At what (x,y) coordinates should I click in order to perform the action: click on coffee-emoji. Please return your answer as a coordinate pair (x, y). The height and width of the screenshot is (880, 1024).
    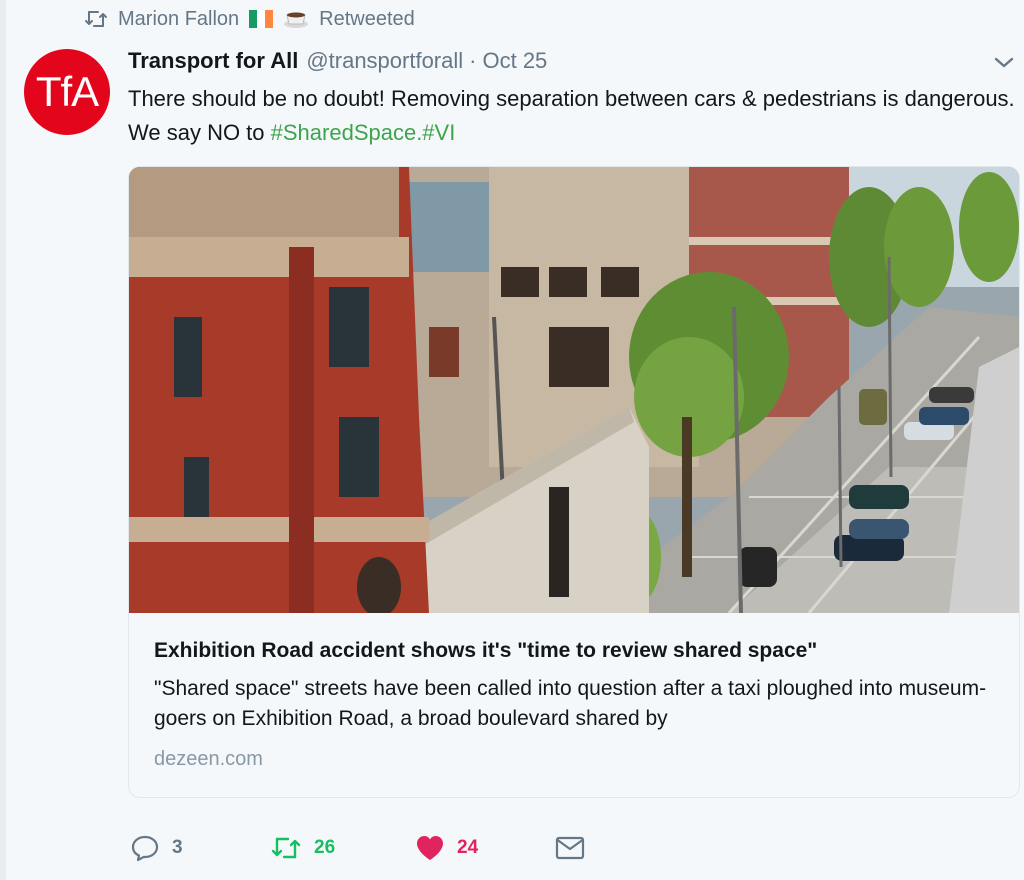
    Looking at the image, I should click on (296, 20).